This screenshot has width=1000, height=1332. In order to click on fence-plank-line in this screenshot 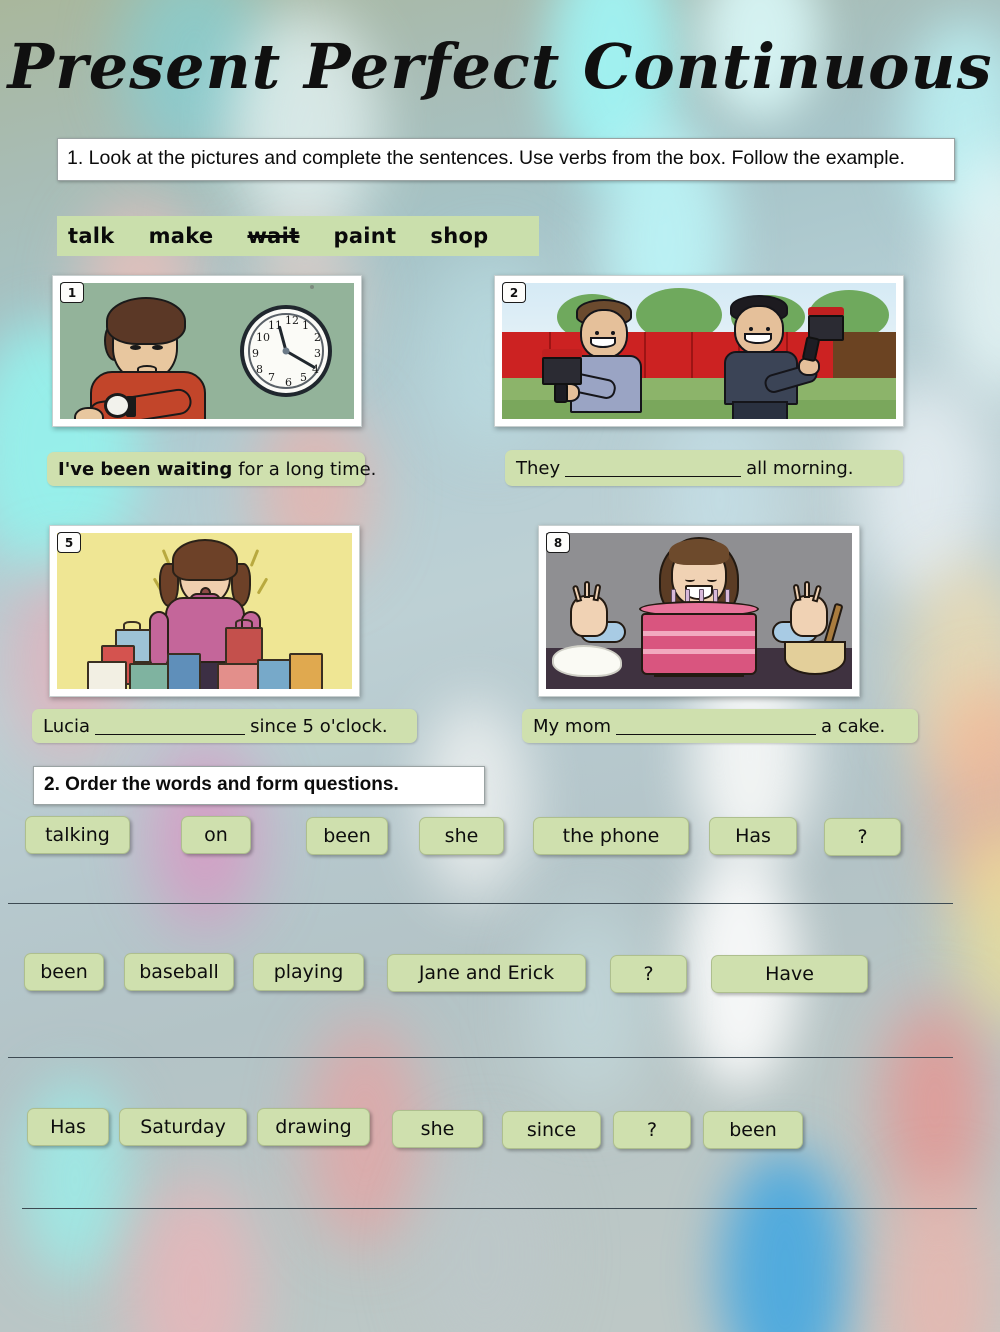, I will do `click(692, 355)`.